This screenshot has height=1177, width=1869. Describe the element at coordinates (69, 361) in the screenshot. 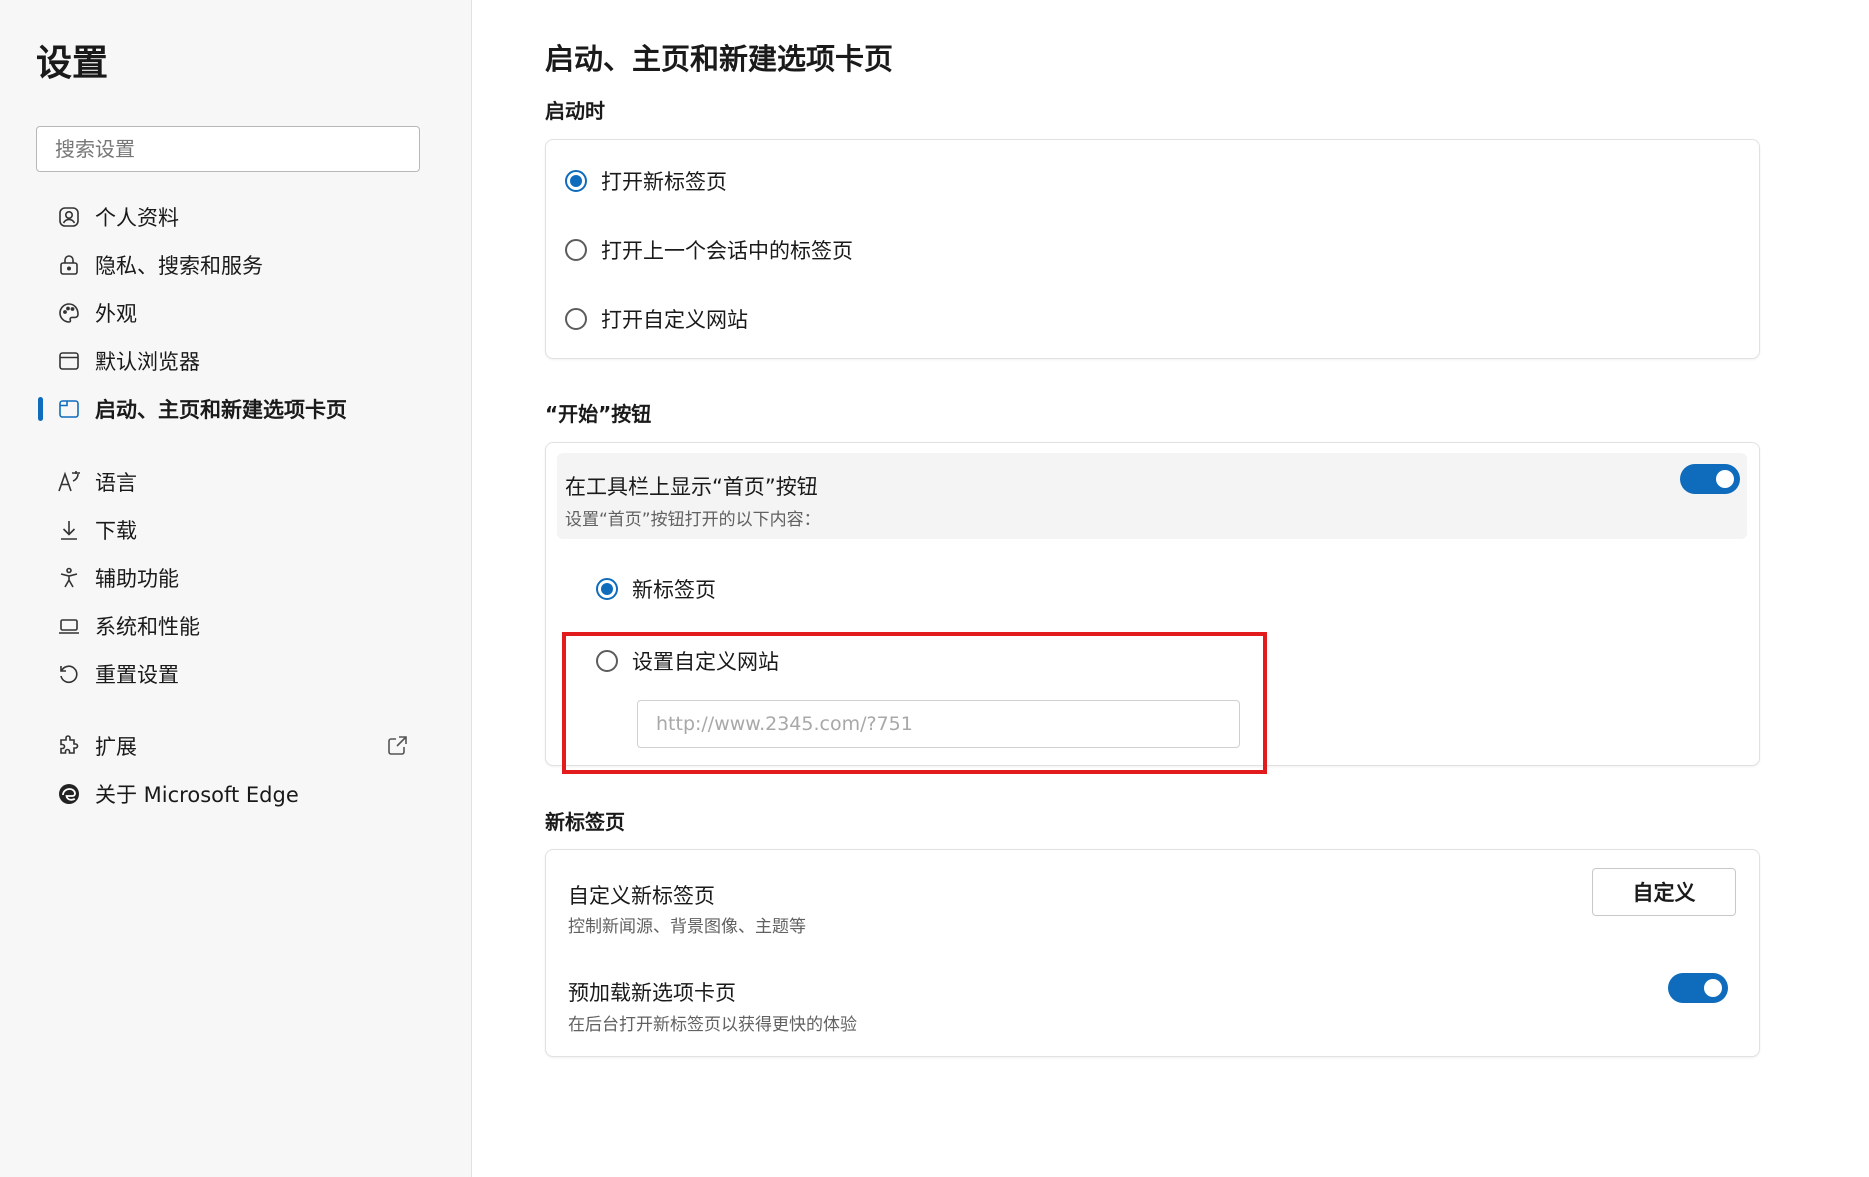

I see `browser-window-icon` at that location.